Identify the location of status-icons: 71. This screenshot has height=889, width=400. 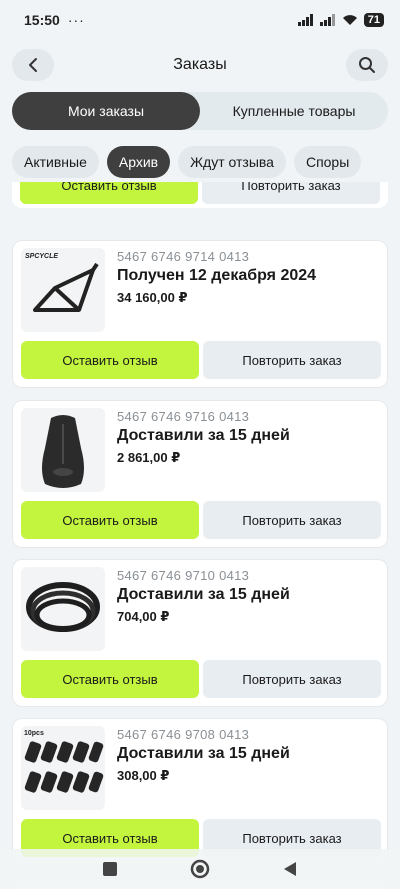
(340, 20).